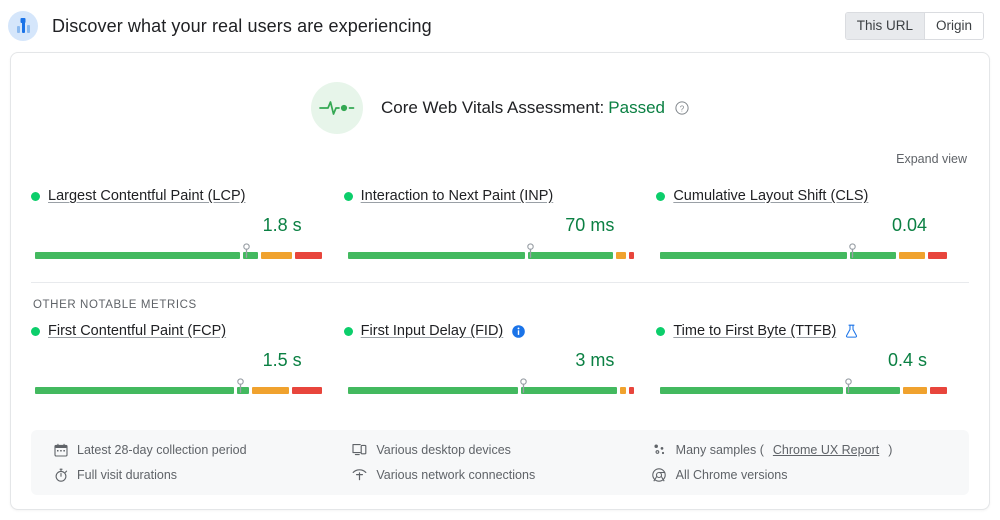 This screenshot has width=1000, height=520. I want to click on footer-item-label: Latest 28-day collection period, so click(162, 449).